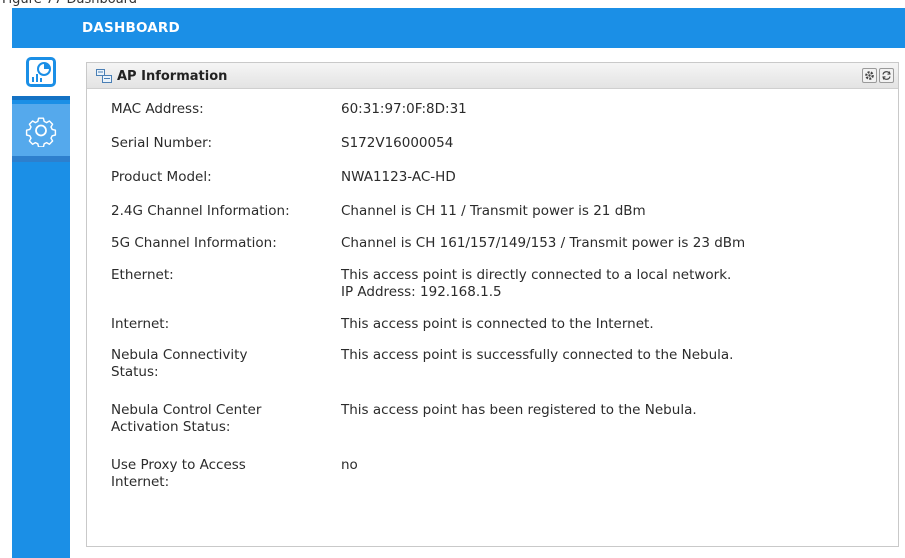  I want to click on row-label: Use Proxy to Access Internet:, so click(221, 474).